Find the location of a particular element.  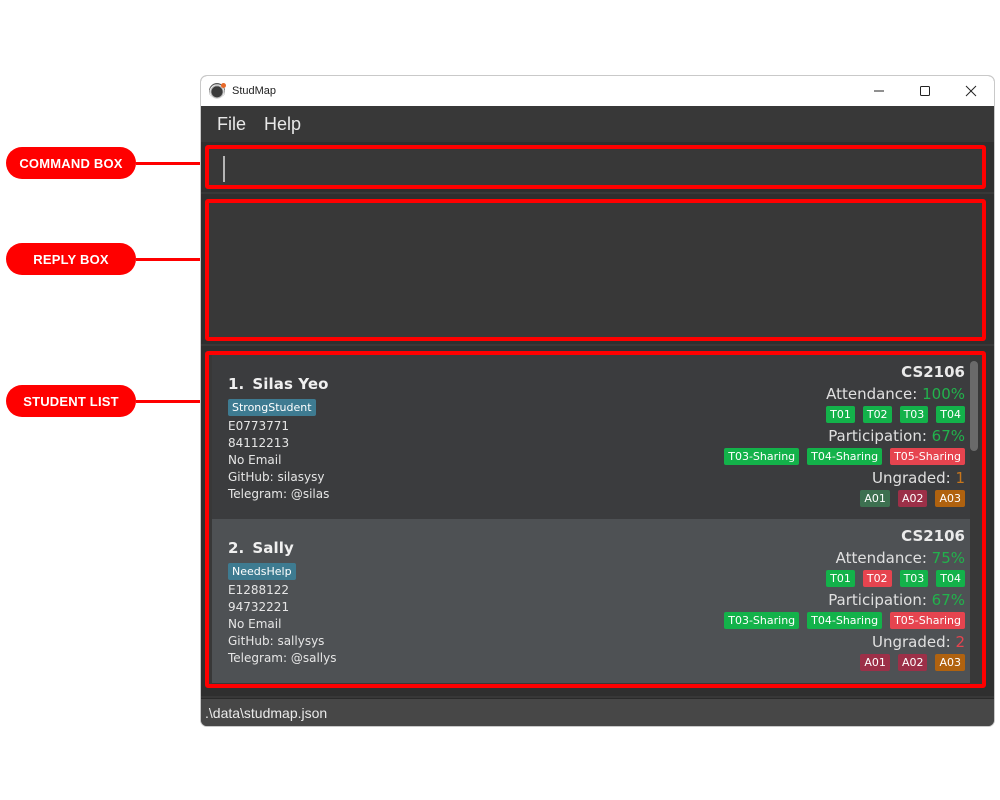

reply-box-callout: REPLY BOX is located at coordinates (71, 259).